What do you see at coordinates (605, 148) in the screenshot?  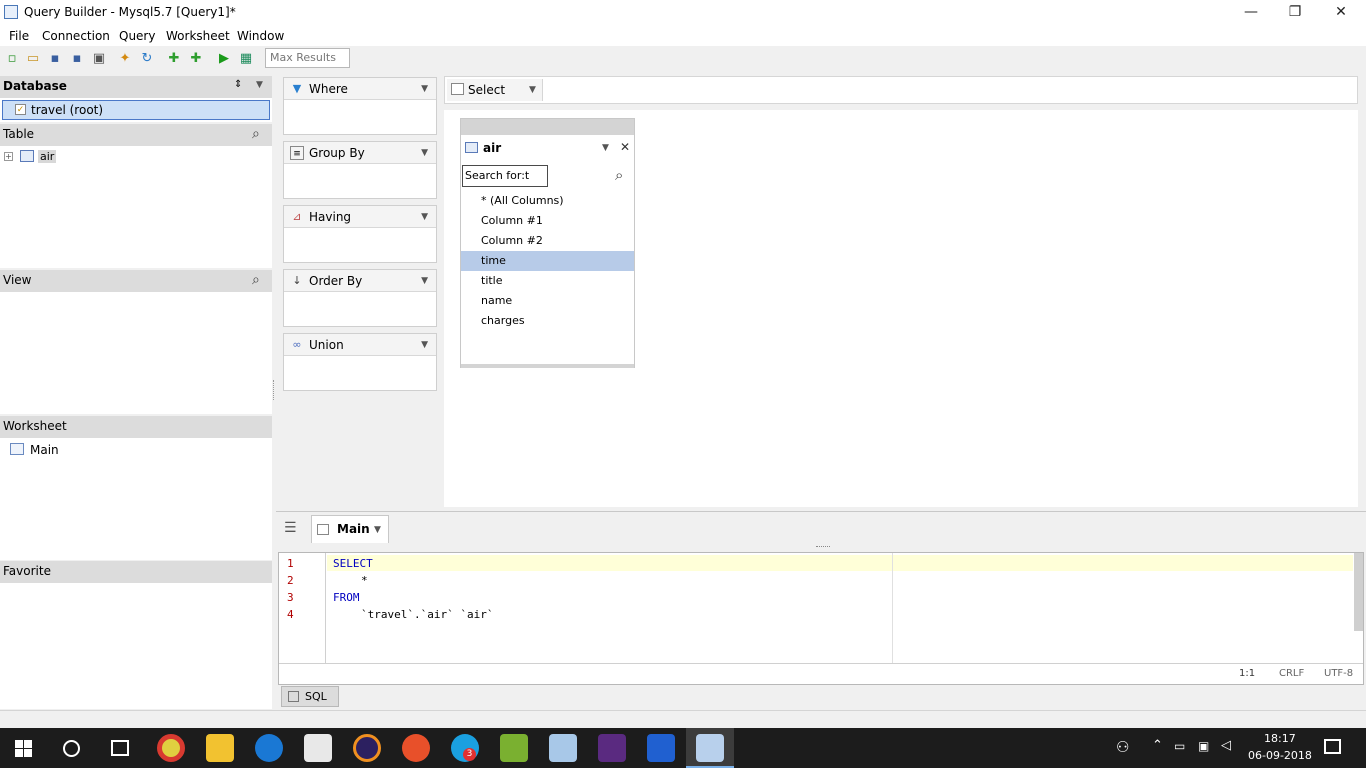 I see `table-box-menu-icon: ▼` at bounding box center [605, 148].